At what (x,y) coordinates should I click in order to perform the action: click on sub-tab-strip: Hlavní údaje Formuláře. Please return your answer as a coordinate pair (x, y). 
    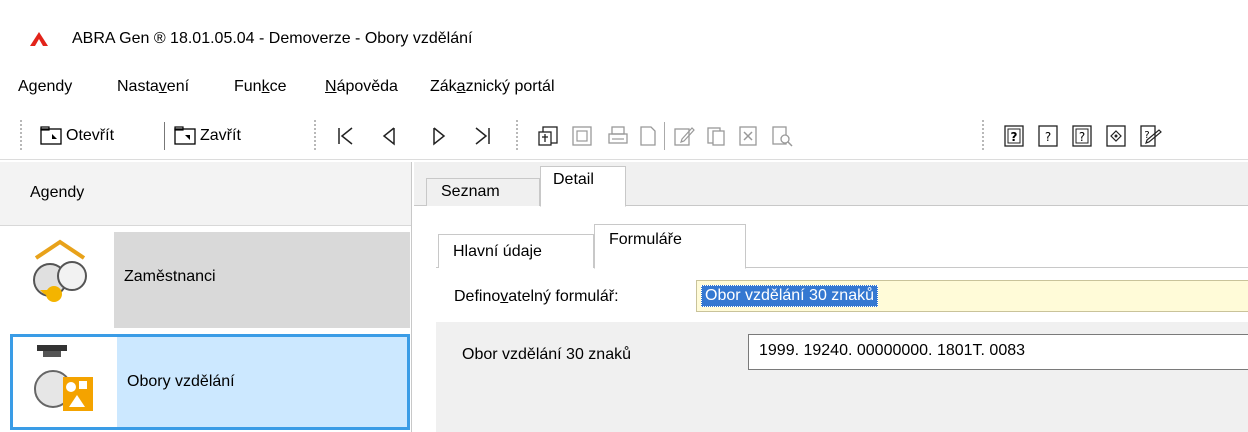
    Looking at the image, I should click on (842, 245).